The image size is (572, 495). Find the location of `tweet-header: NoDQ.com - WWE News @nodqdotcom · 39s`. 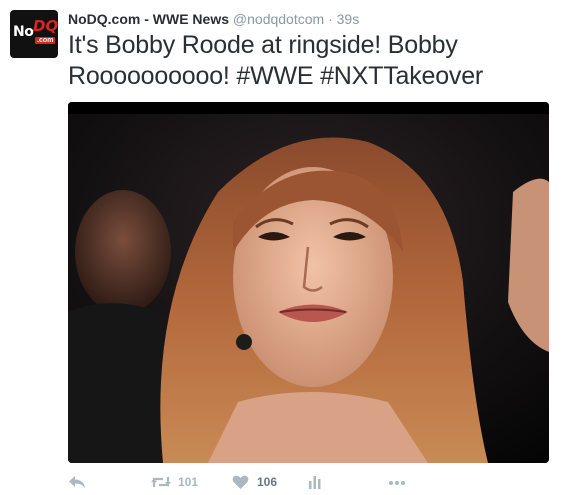

tweet-header: NoDQ.com - WWE News @nodqdotcom · 39s is located at coordinates (213, 19).